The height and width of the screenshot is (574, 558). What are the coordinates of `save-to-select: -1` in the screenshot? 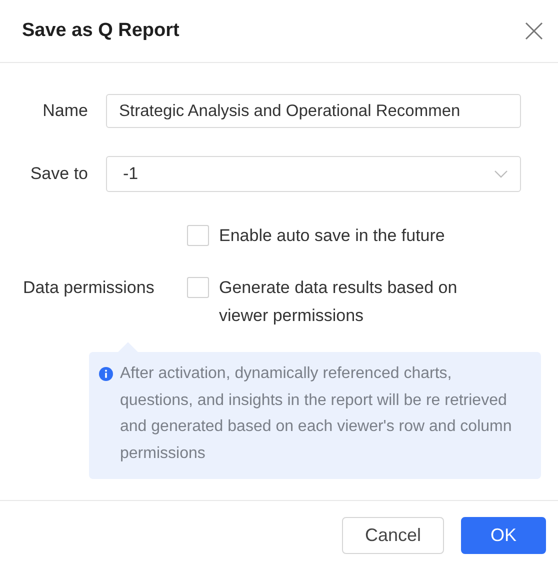 It's located at (313, 174).